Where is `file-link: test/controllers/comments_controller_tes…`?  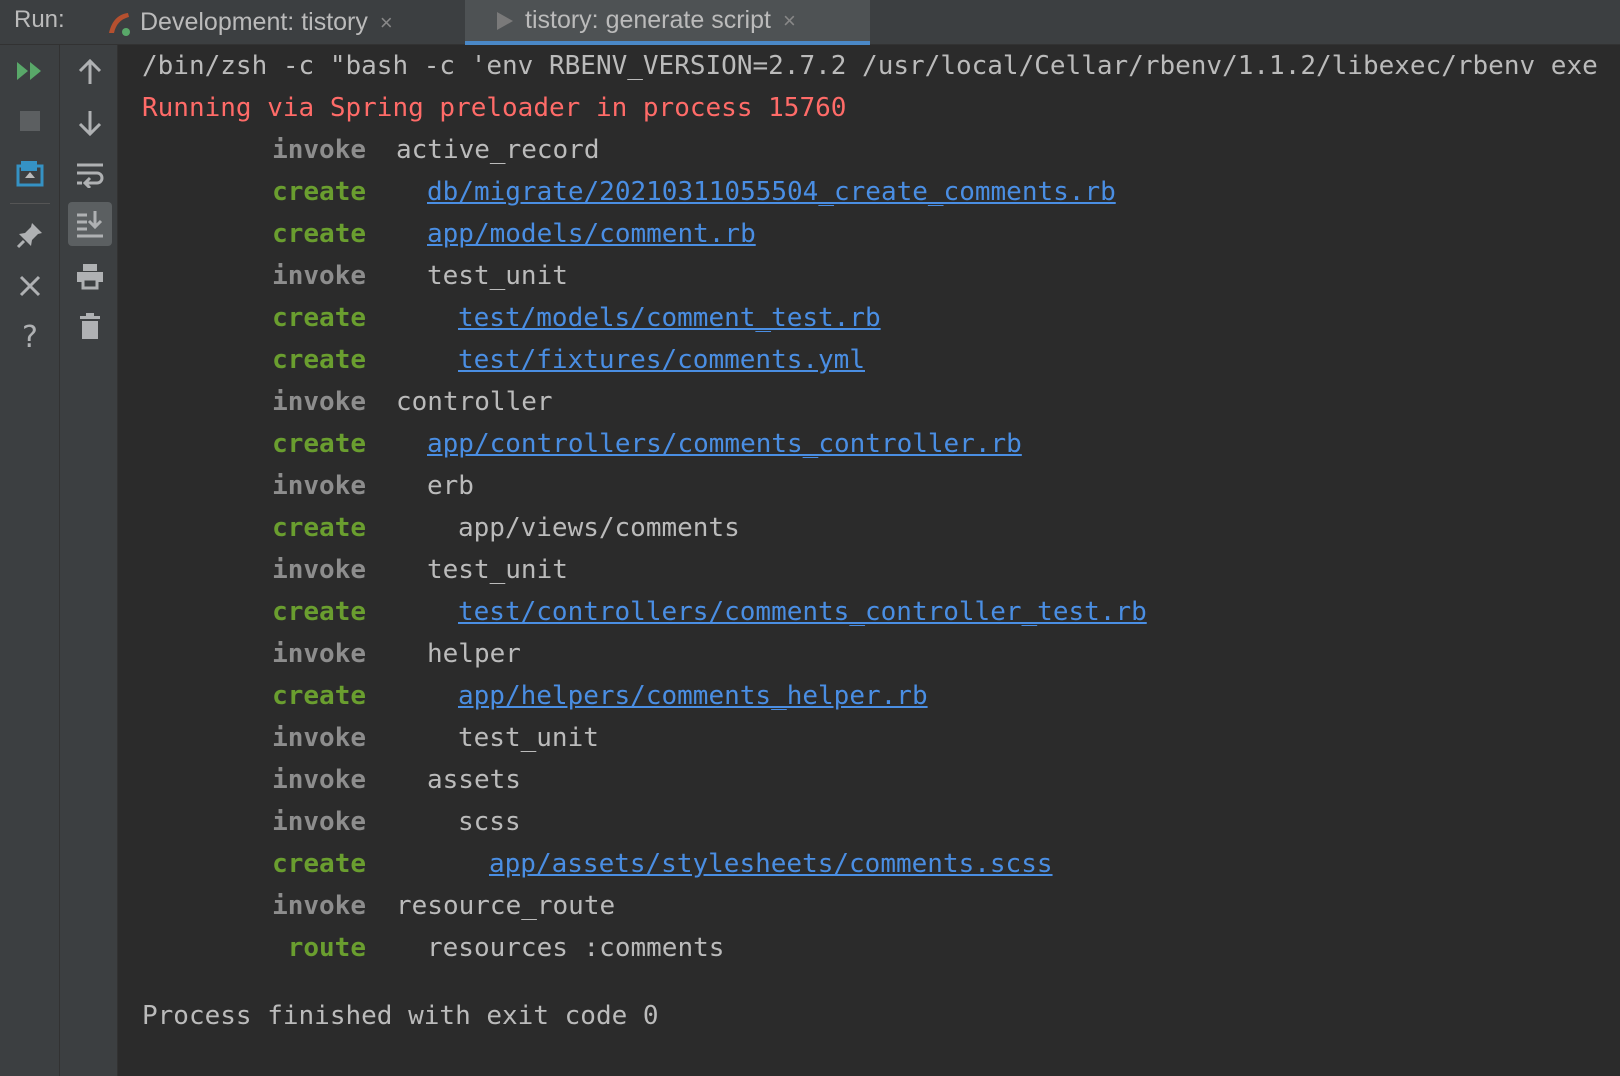 file-link: test/controllers/comments_controller_tes… is located at coordinates (802, 612).